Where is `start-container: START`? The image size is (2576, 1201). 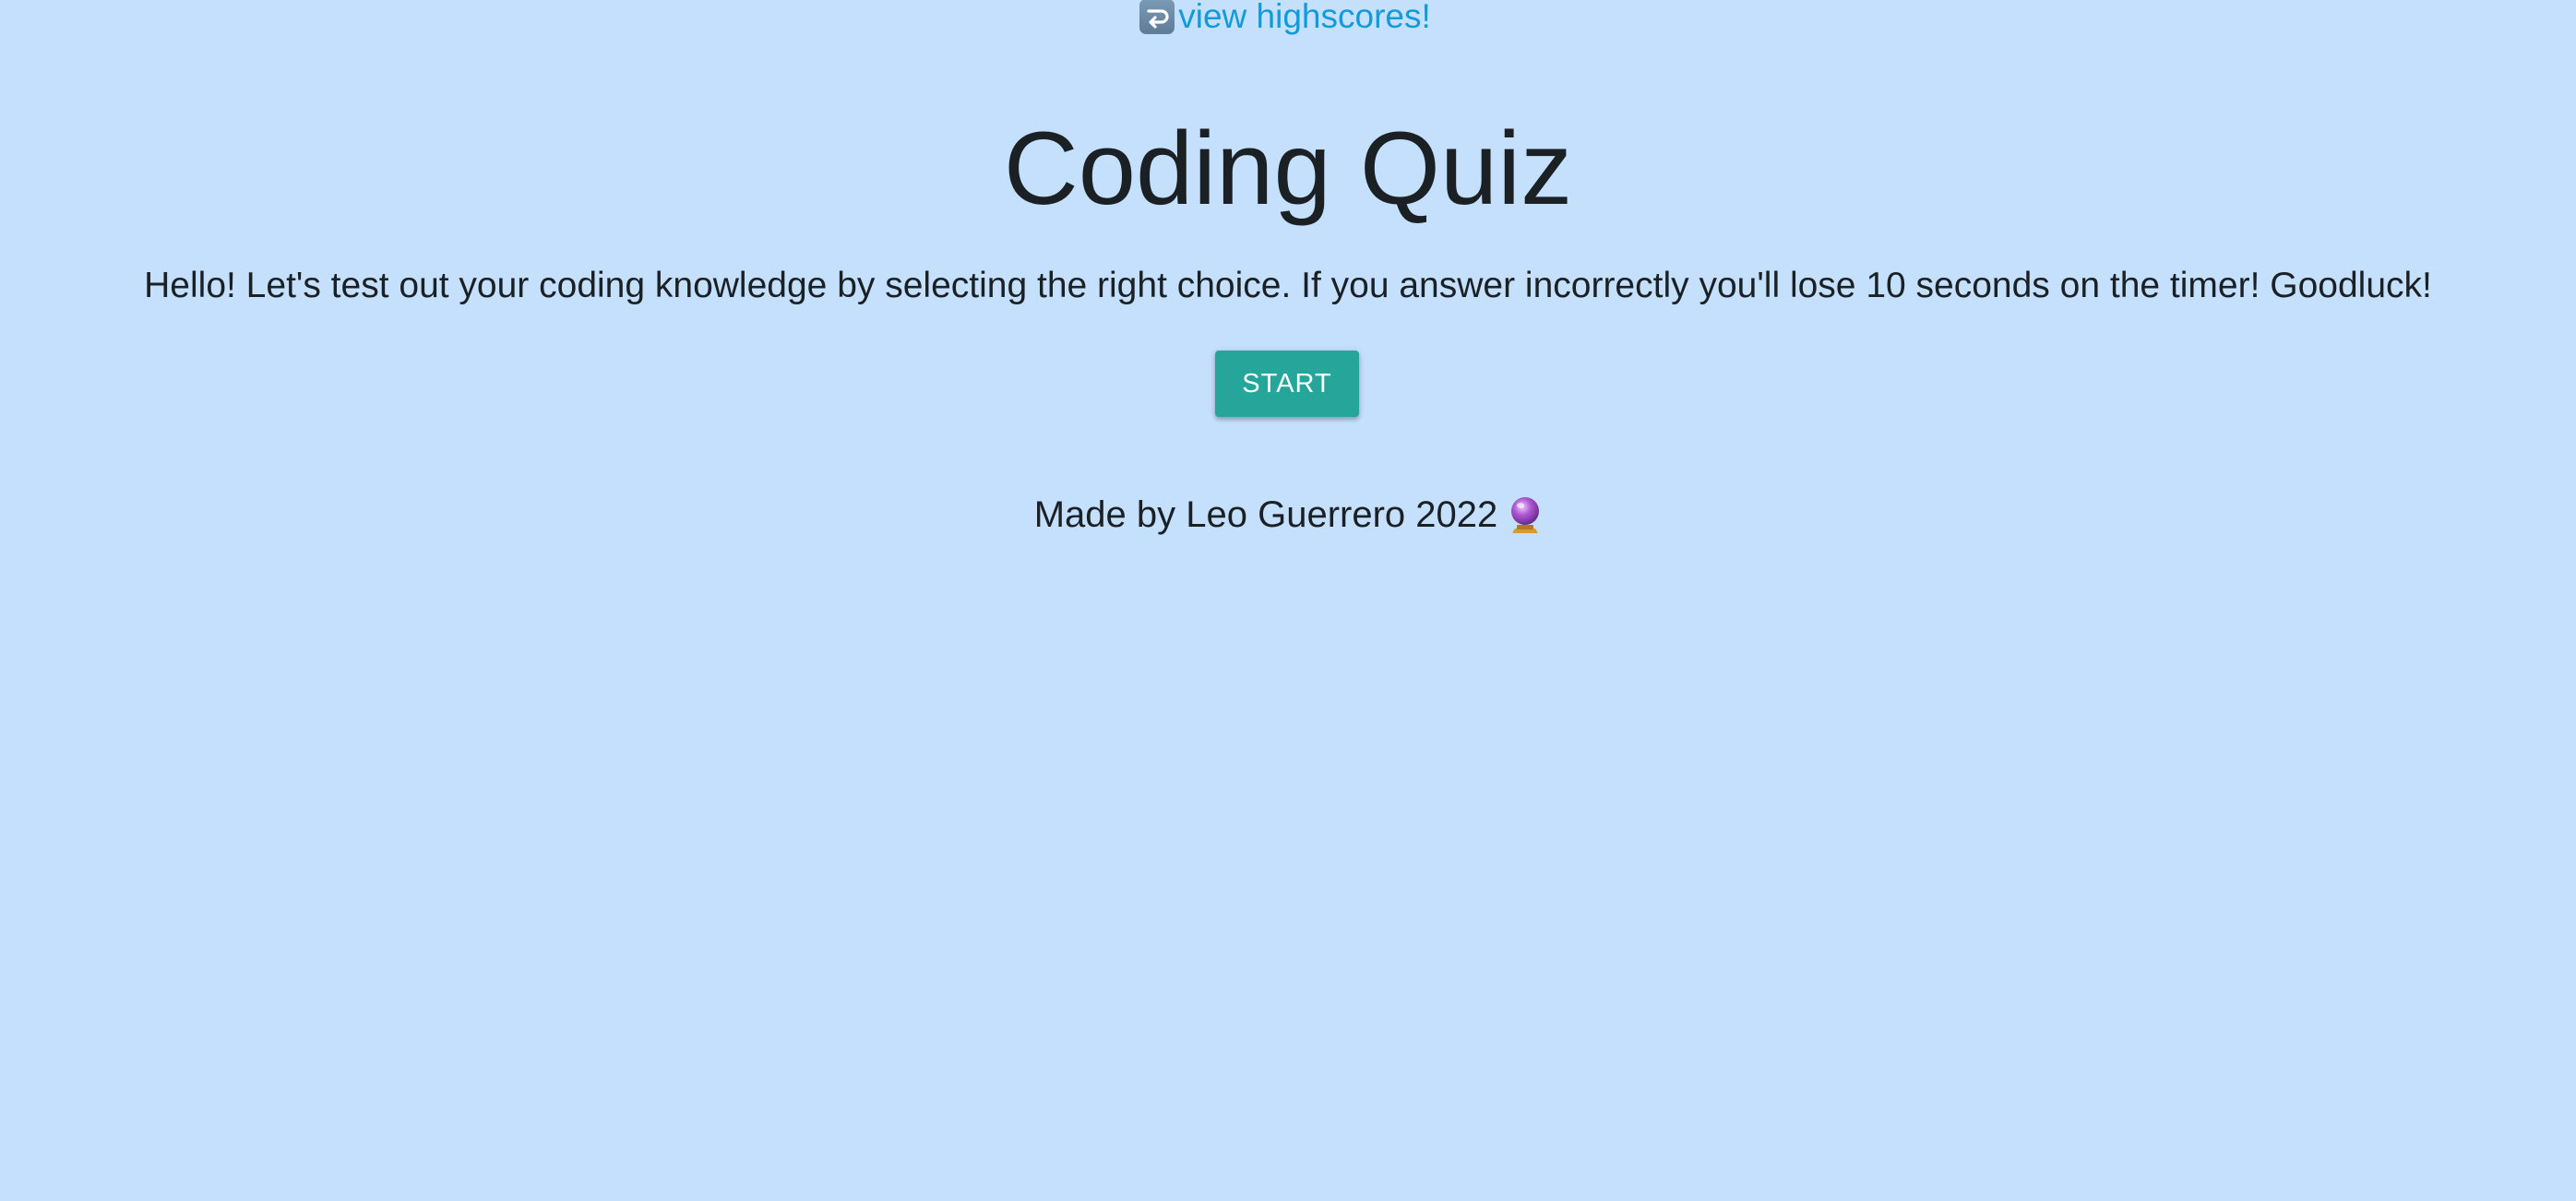
start-container: START is located at coordinates (1288, 384).